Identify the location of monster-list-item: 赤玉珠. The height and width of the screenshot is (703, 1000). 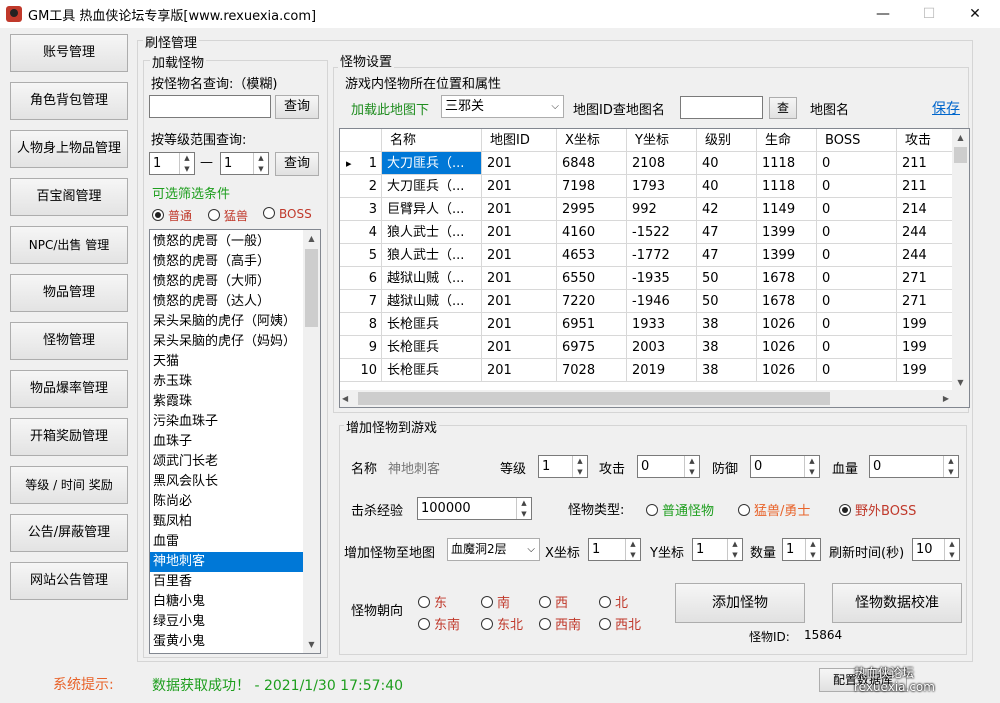
(227, 382).